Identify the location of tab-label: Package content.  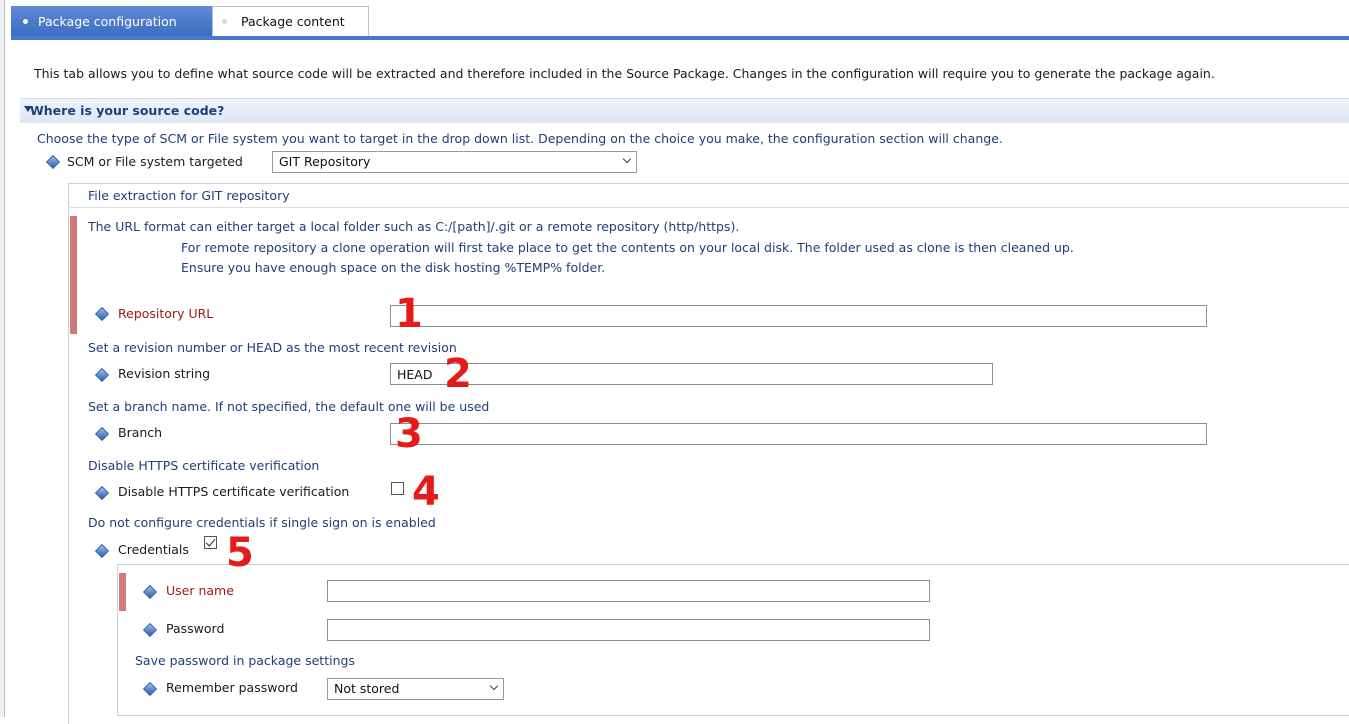
(293, 21).